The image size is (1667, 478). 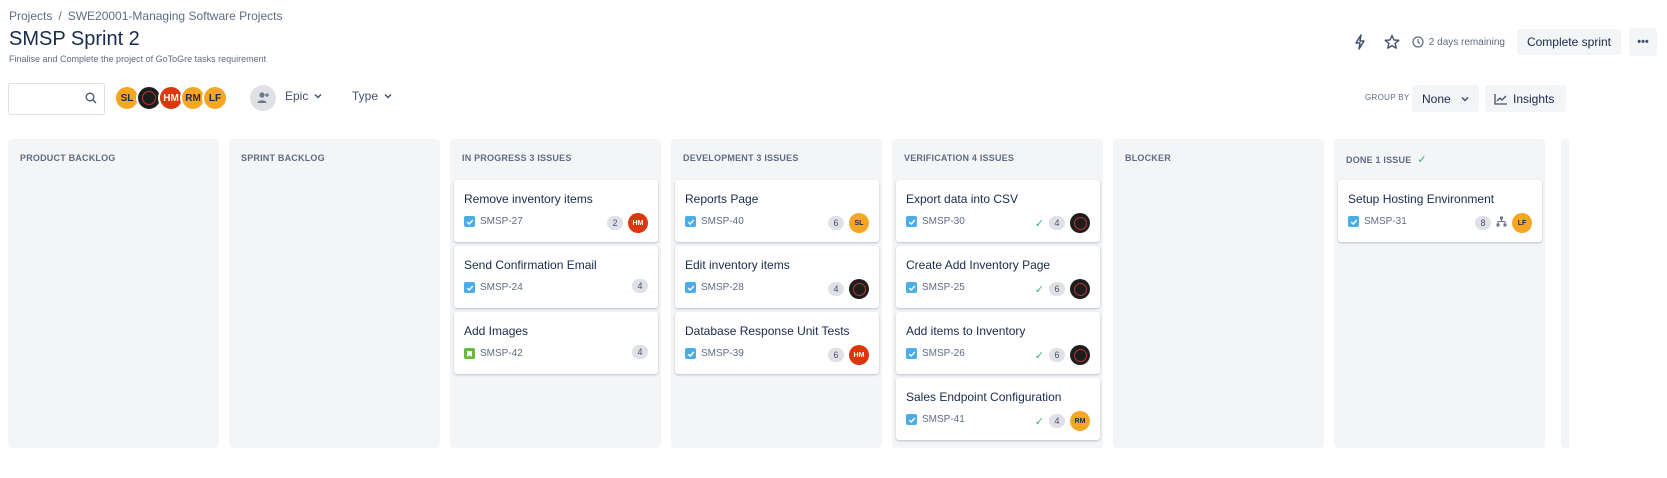 I want to click on complete-sprint-button: Complete sprint, so click(x=1568, y=42).